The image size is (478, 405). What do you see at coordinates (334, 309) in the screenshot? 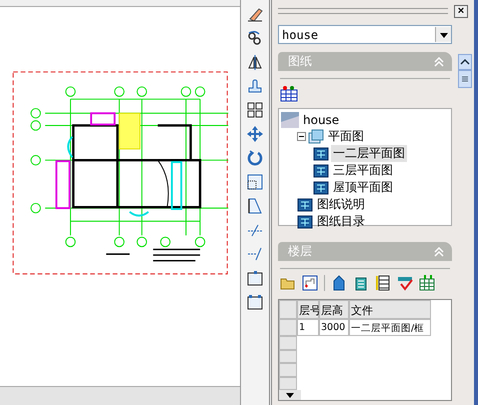
I see `column-header: 层高` at bounding box center [334, 309].